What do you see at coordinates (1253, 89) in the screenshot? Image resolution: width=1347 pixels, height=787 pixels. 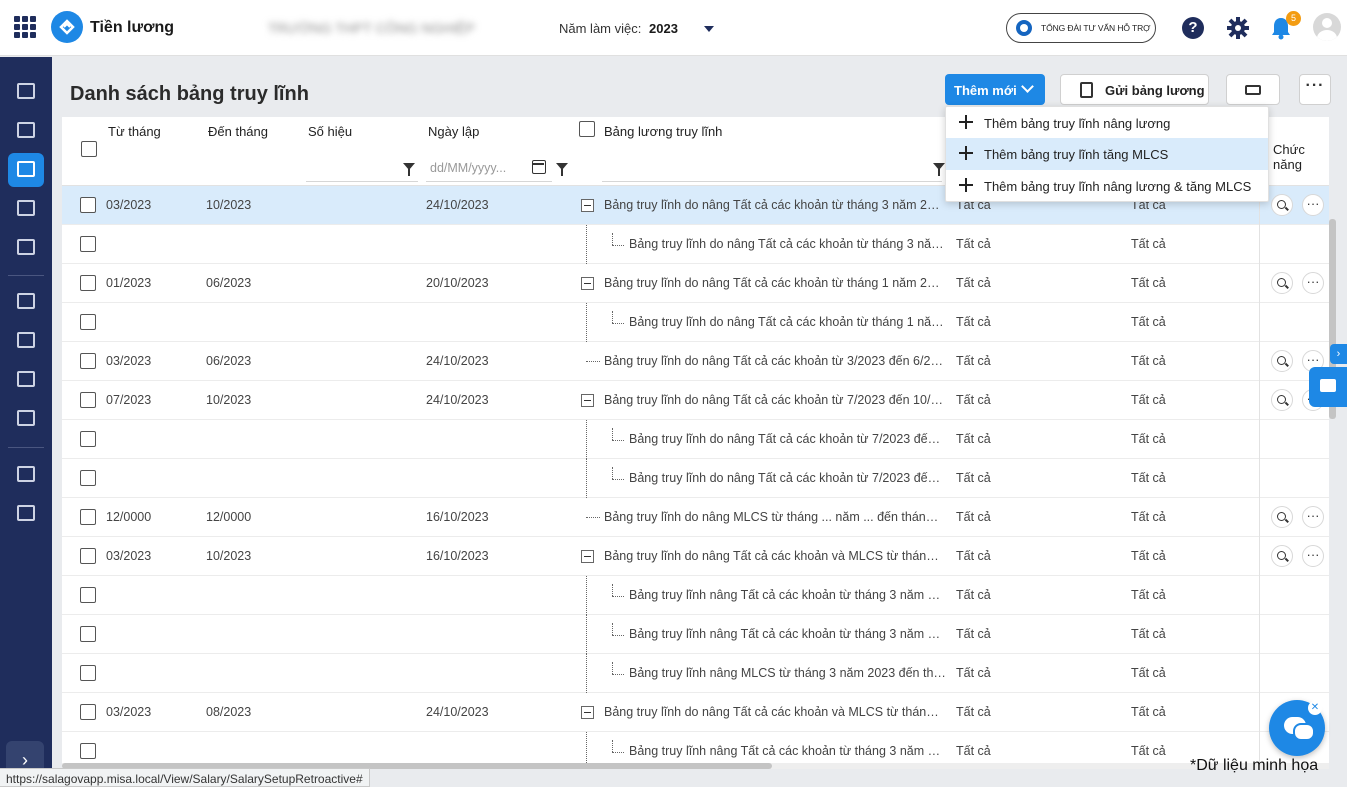 I see `print-button` at bounding box center [1253, 89].